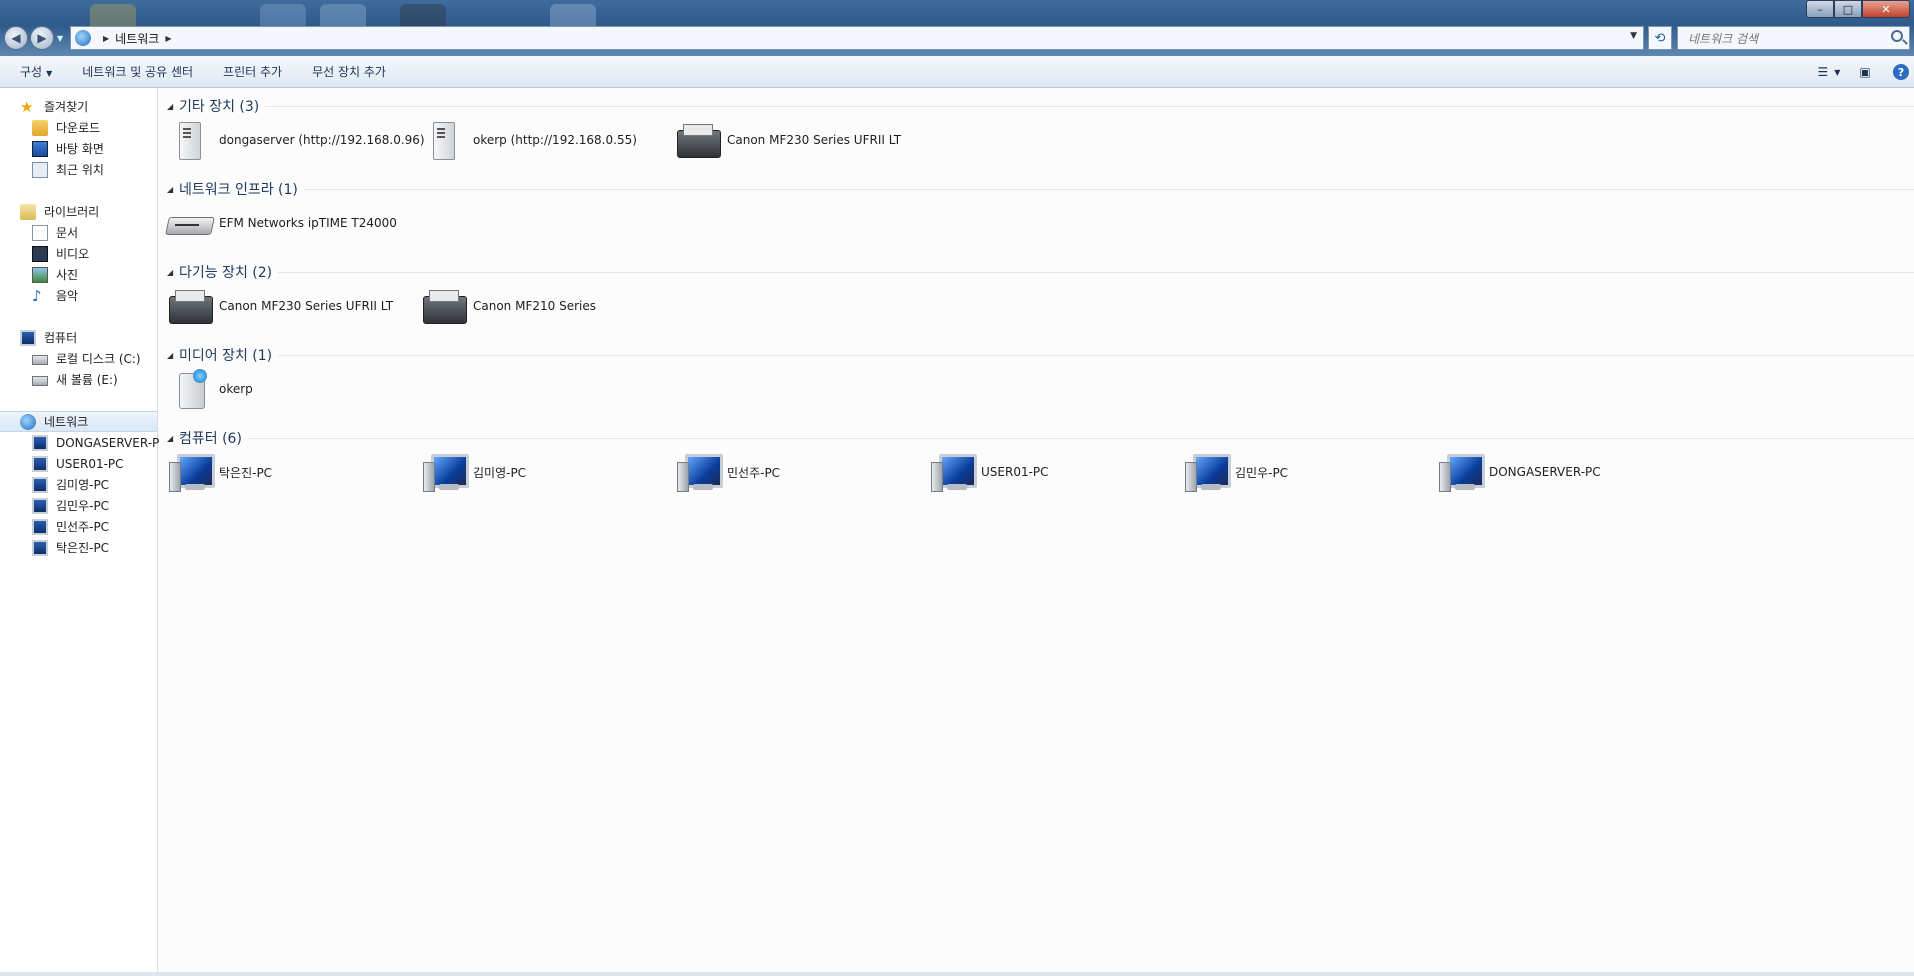  I want to click on history-dropdown-icon: ▼, so click(60, 38).